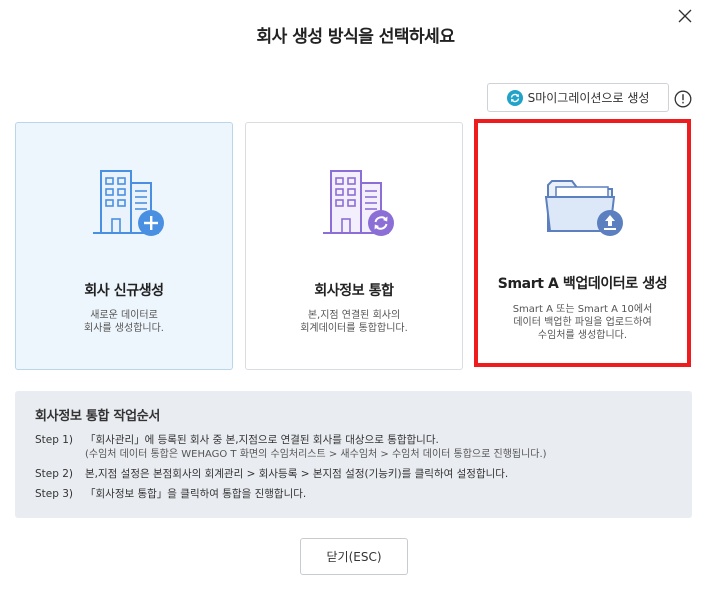  I want to click on company-merge-card: 회사정보 통합 본,지점 연결된 회사의 회계데이터를 통합합니다., so click(354, 246).